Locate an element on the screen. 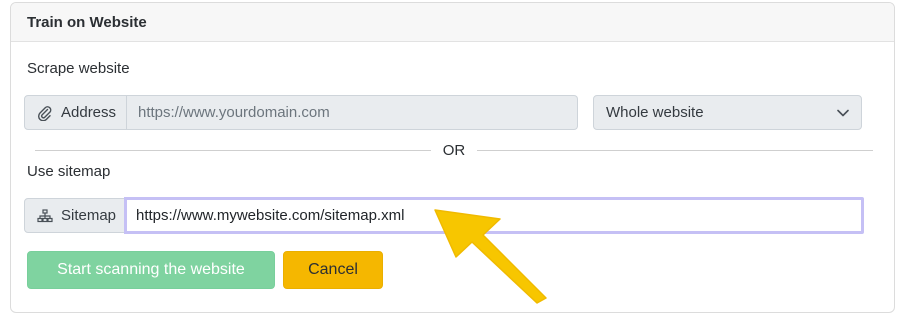  scope-select-value: Whole website is located at coordinates (655, 112).